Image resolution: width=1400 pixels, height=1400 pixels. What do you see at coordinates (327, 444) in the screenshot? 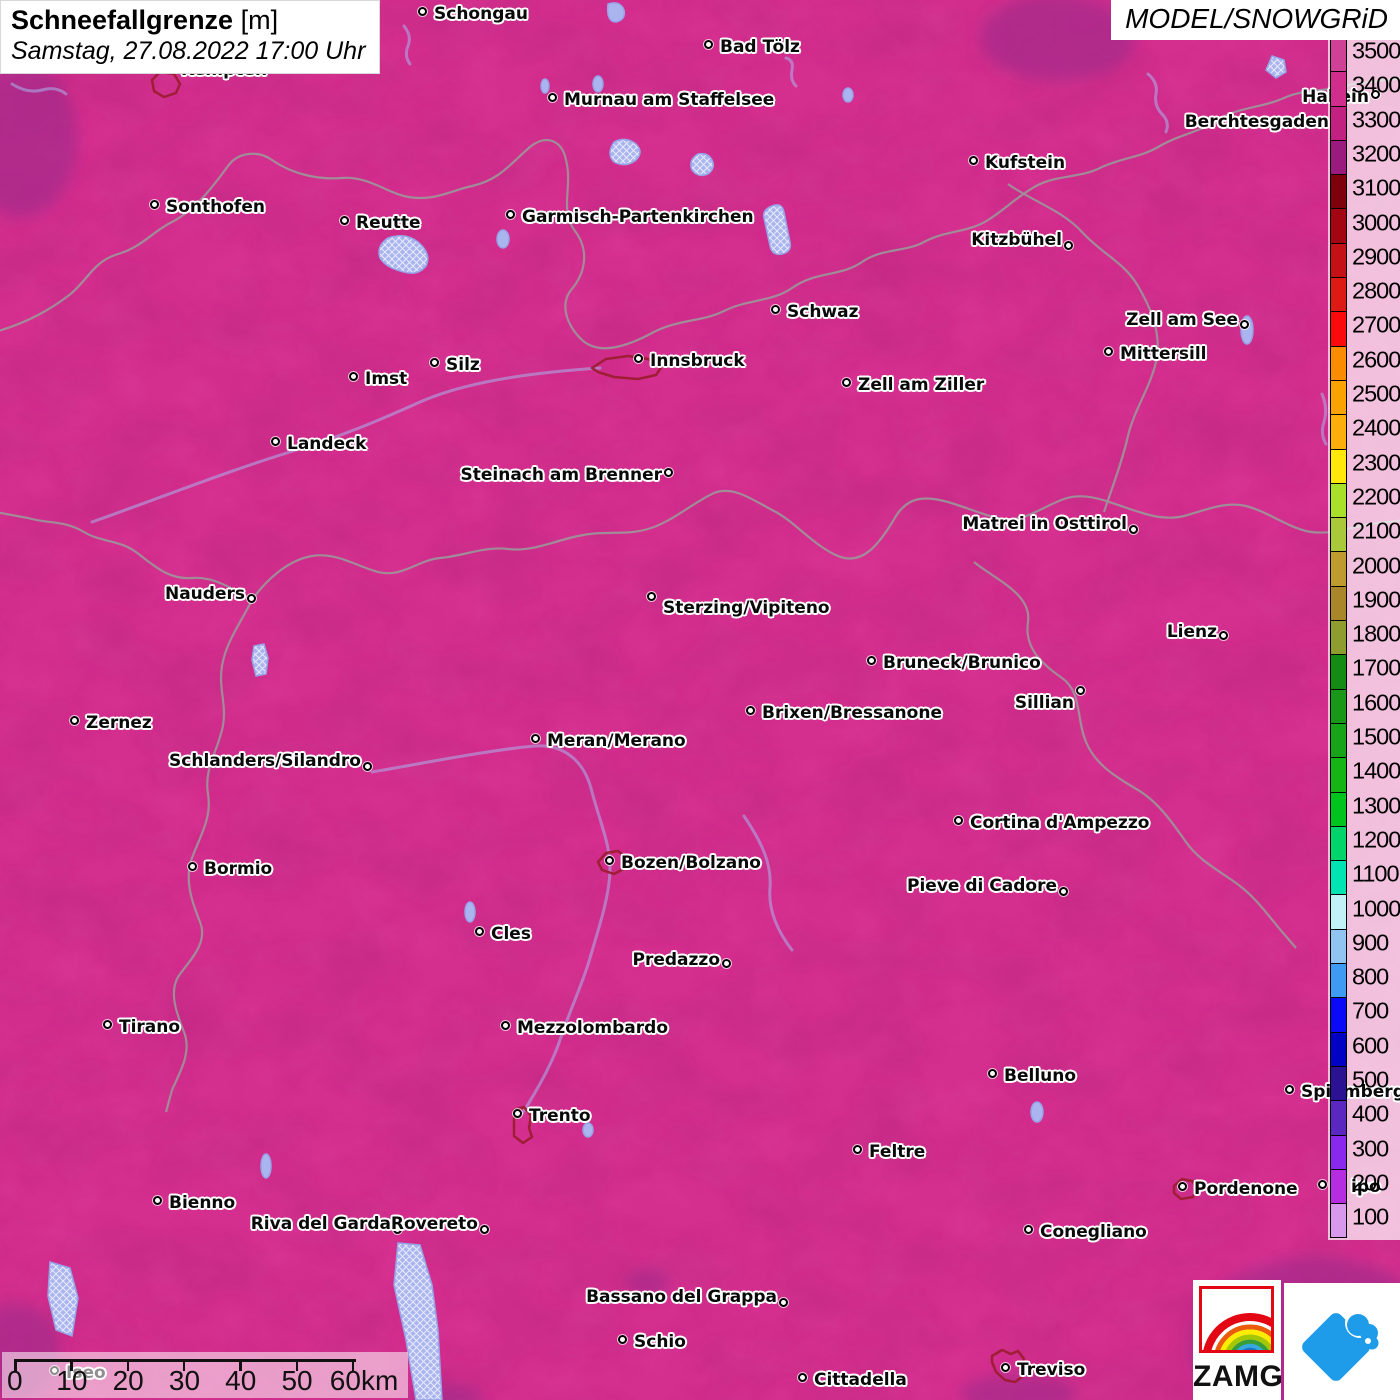
I see `city-label: Landeck` at bounding box center [327, 444].